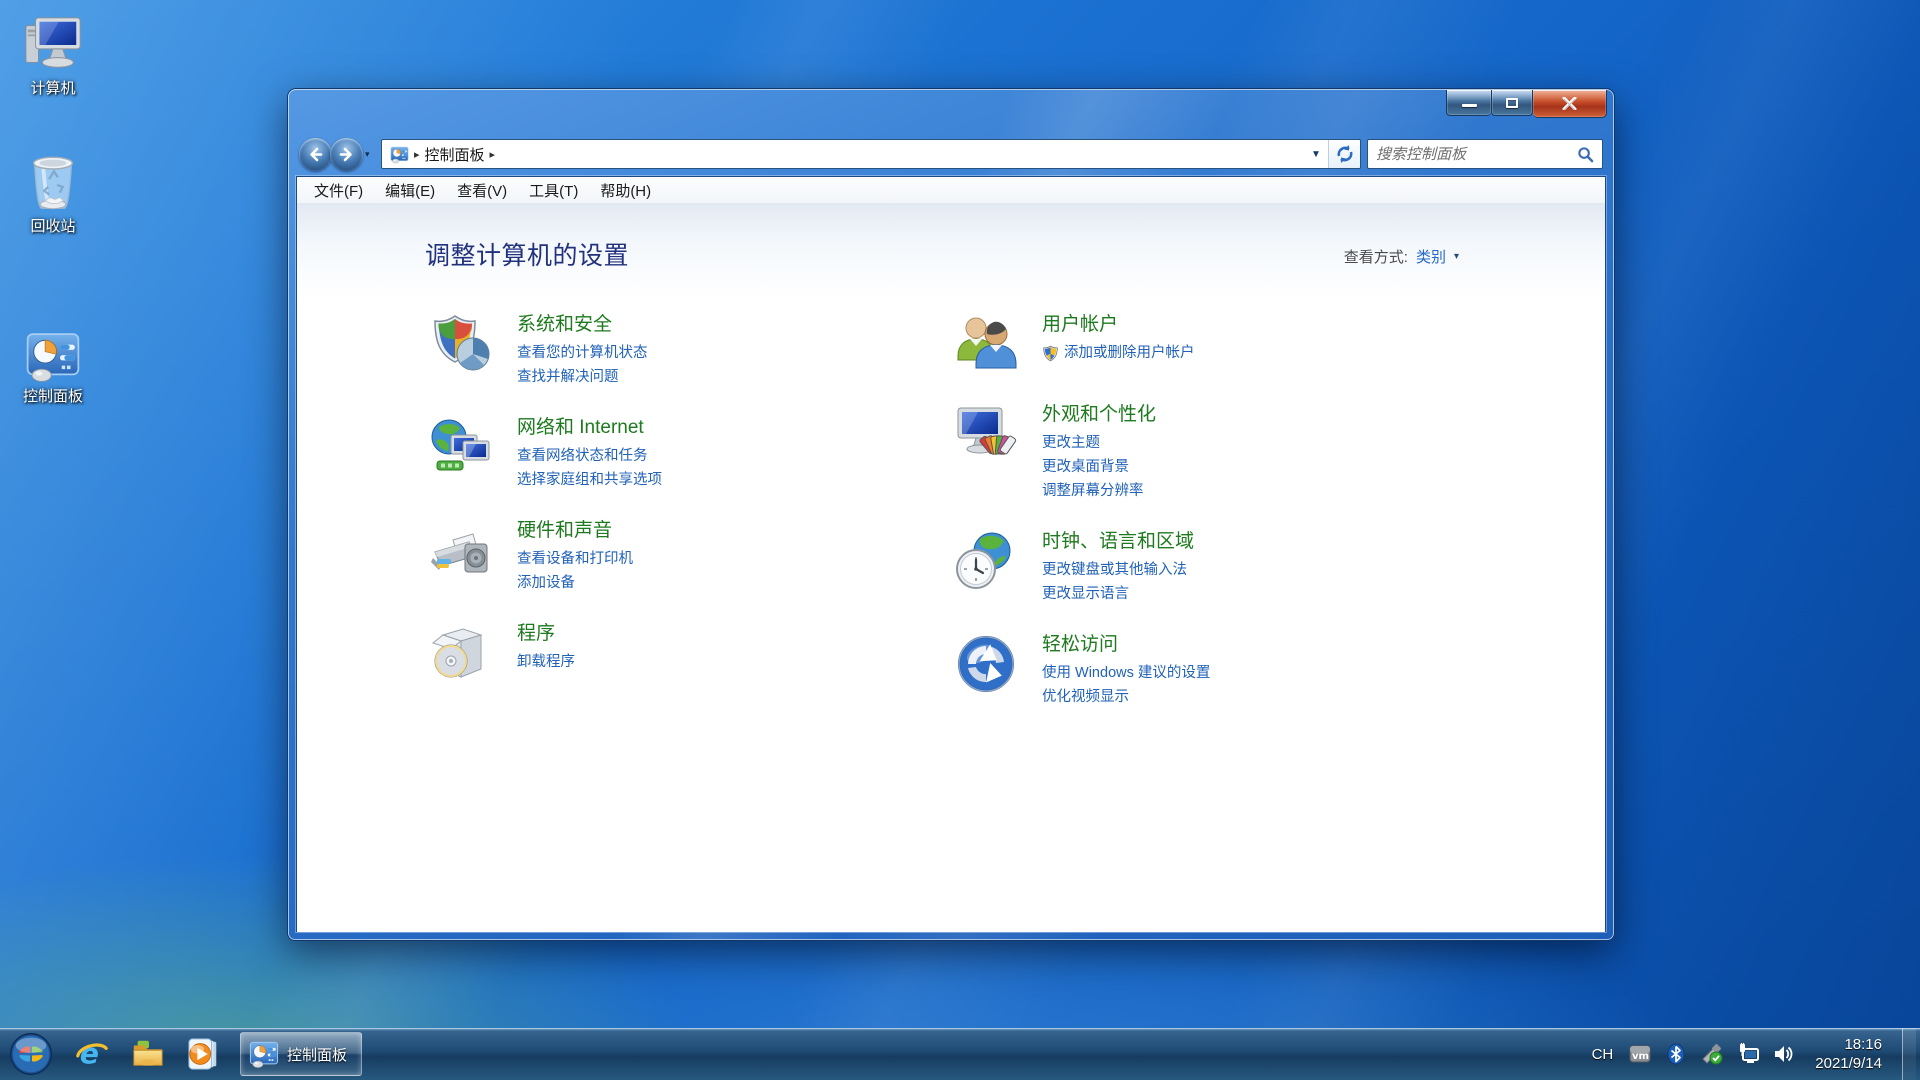 This screenshot has width=1920, height=1080. Describe the element at coordinates (1603, 1054) in the screenshot. I see `input-language-indicator: CH` at that location.